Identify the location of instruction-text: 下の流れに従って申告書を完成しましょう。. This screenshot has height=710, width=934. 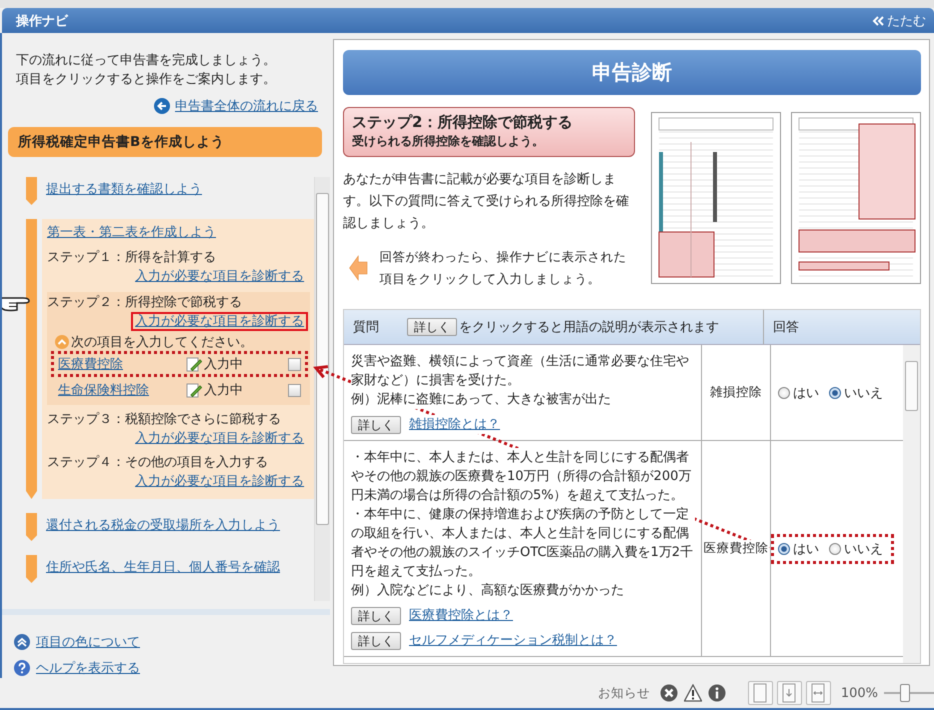
(146, 61).